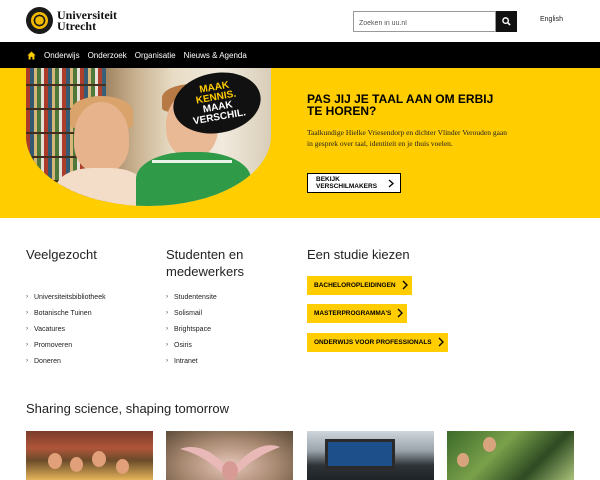  I want to click on sharing-science-title: Sharing science, shaping tomorrow, so click(128, 408).